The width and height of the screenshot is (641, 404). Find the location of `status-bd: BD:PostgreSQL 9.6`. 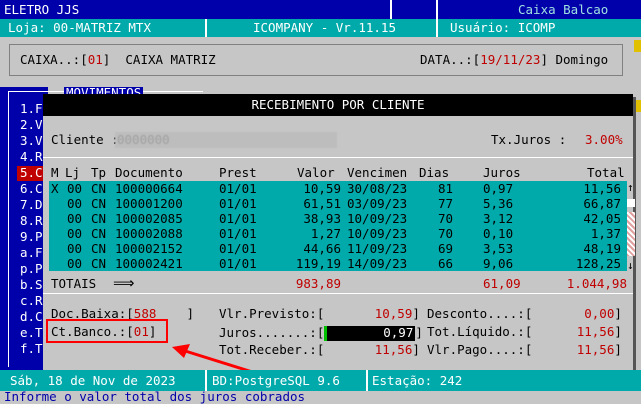

status-bd: BD:PostgreSQL 9.6 is located at coordinates (276, 380).